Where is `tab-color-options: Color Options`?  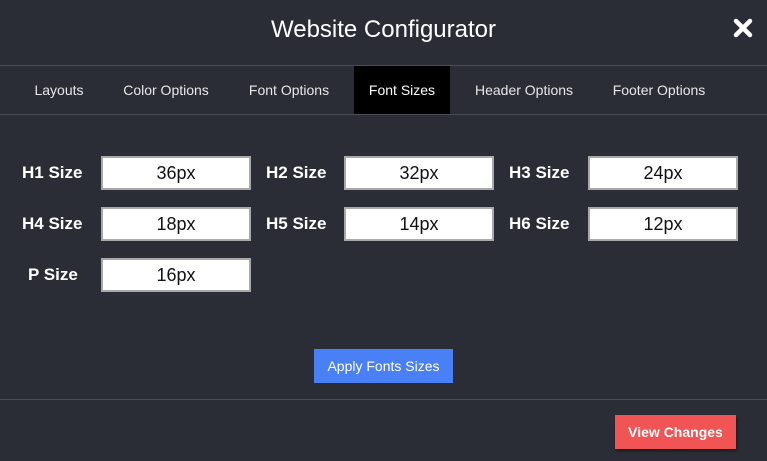 tab-color-options: Color Options is located at coordinates (166, 90).